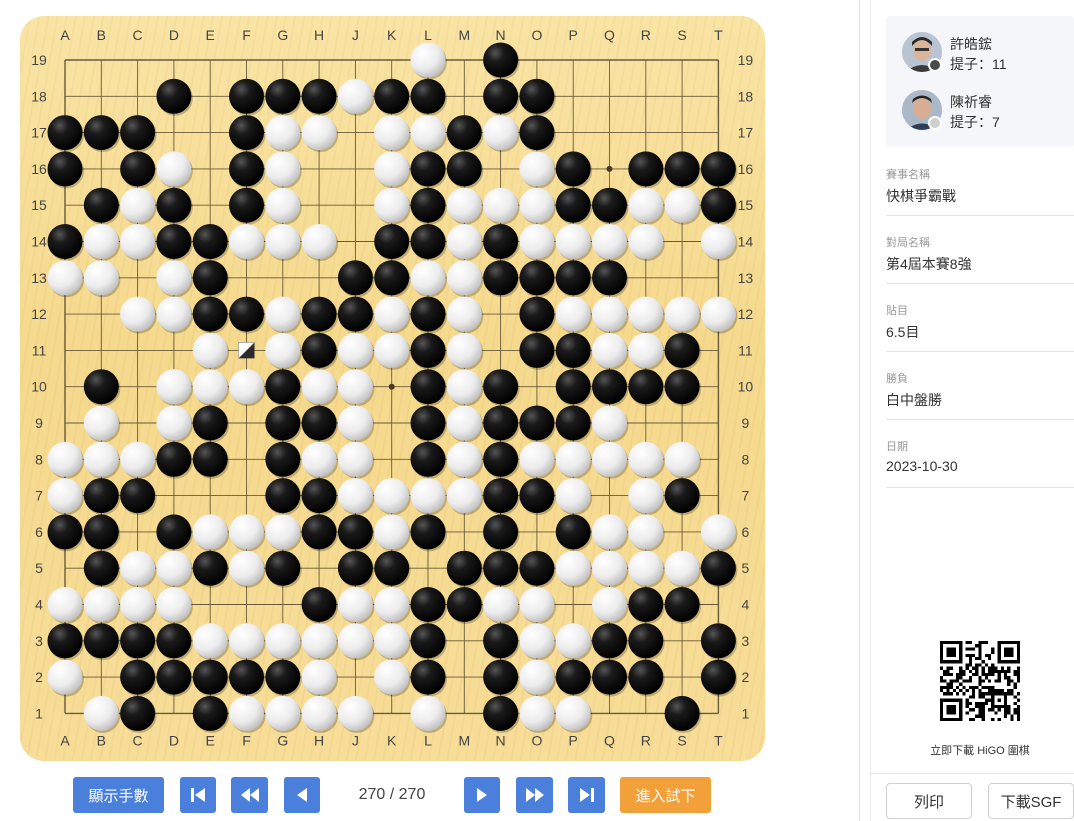 The image size is (1074, 821). I want to click on next-move-button, so click(482, 795).